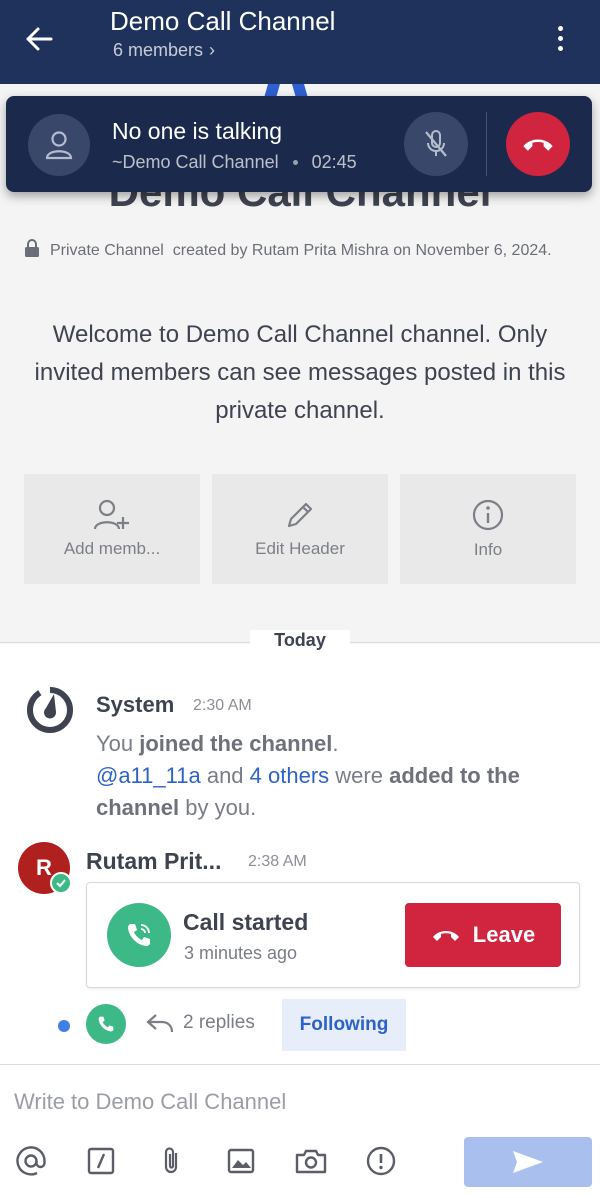  I want to click on system-period: ., so click(335, 743).